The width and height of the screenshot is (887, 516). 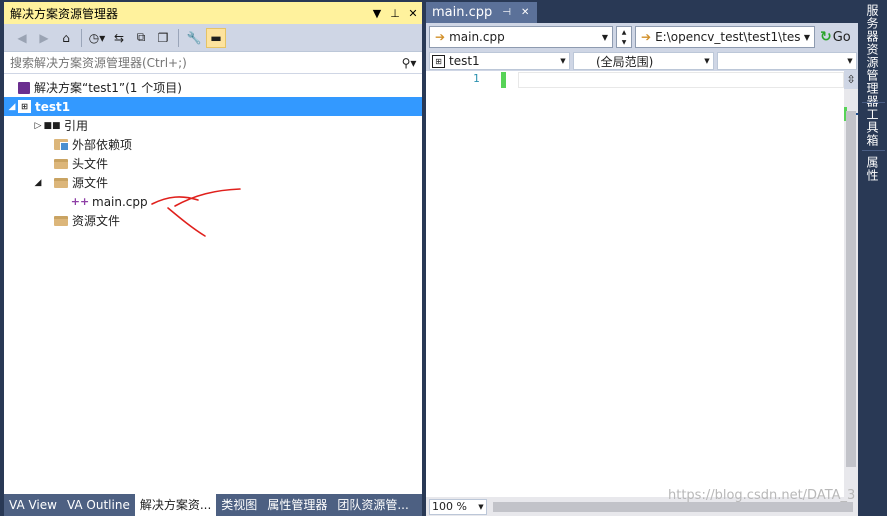 What do you see at coordinates (681, 80) in the screenshot?
I see `current-line-highlight` at bounding box center [681, 80].